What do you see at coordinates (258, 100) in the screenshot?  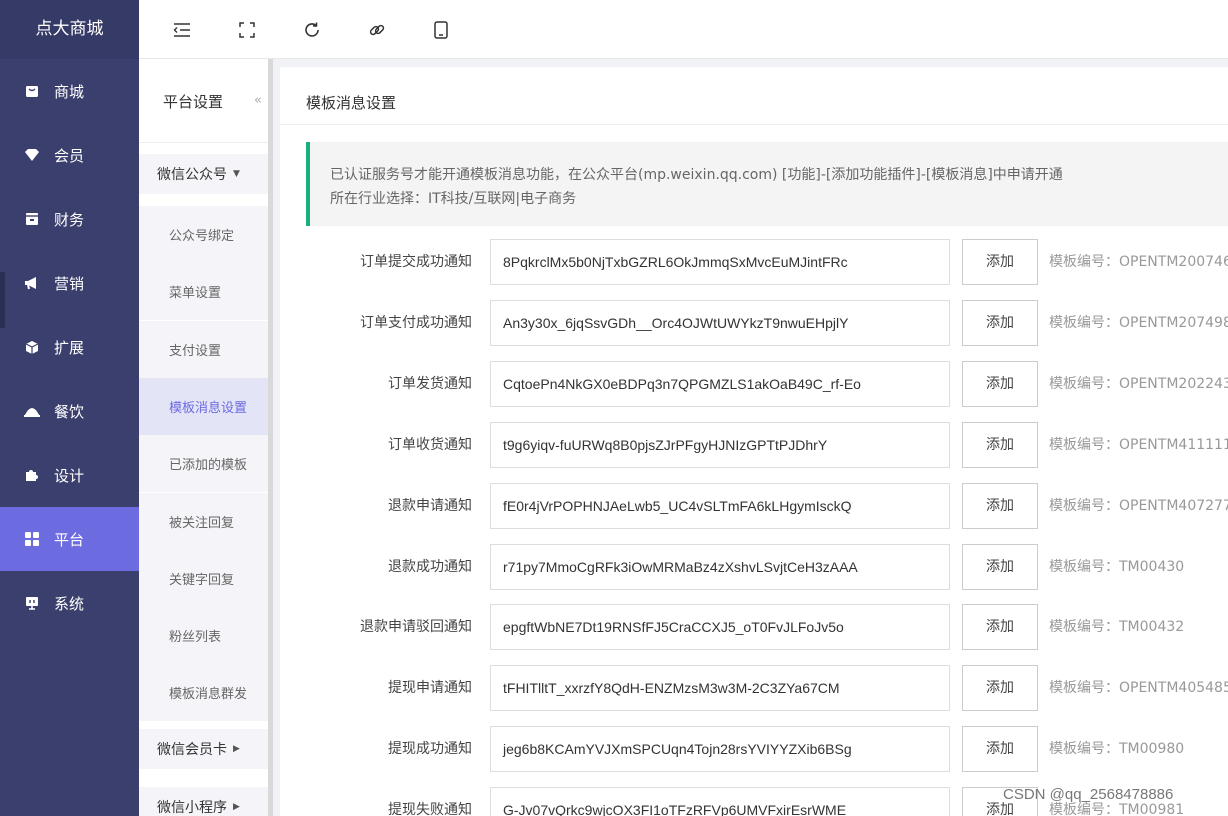 I see `collapse-subnav-icon: «` at bounding box center [258, 100].